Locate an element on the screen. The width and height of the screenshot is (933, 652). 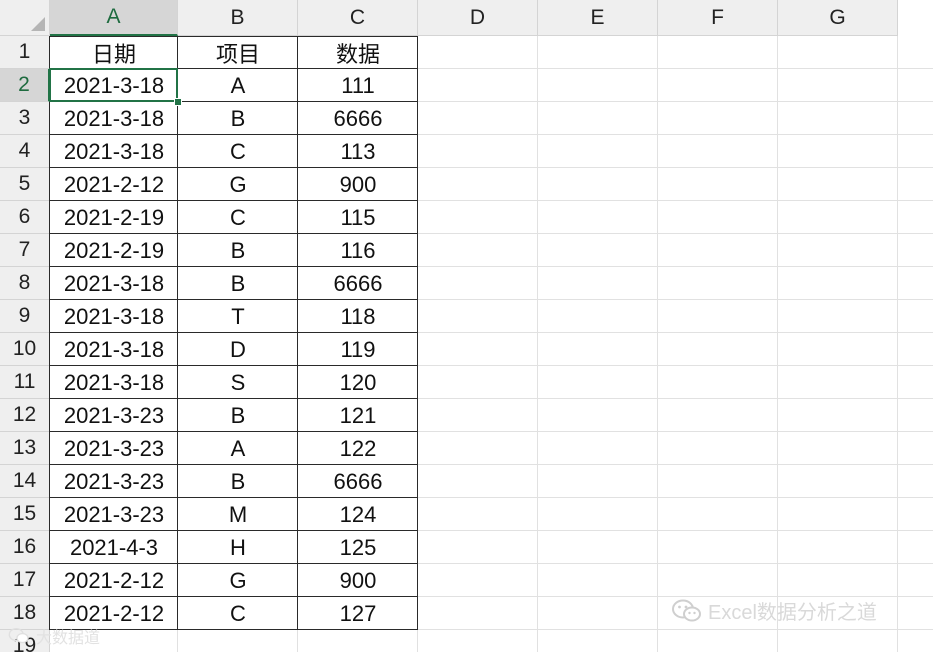
watermark-left: 大数据道 is located at coordinates (54, 636).